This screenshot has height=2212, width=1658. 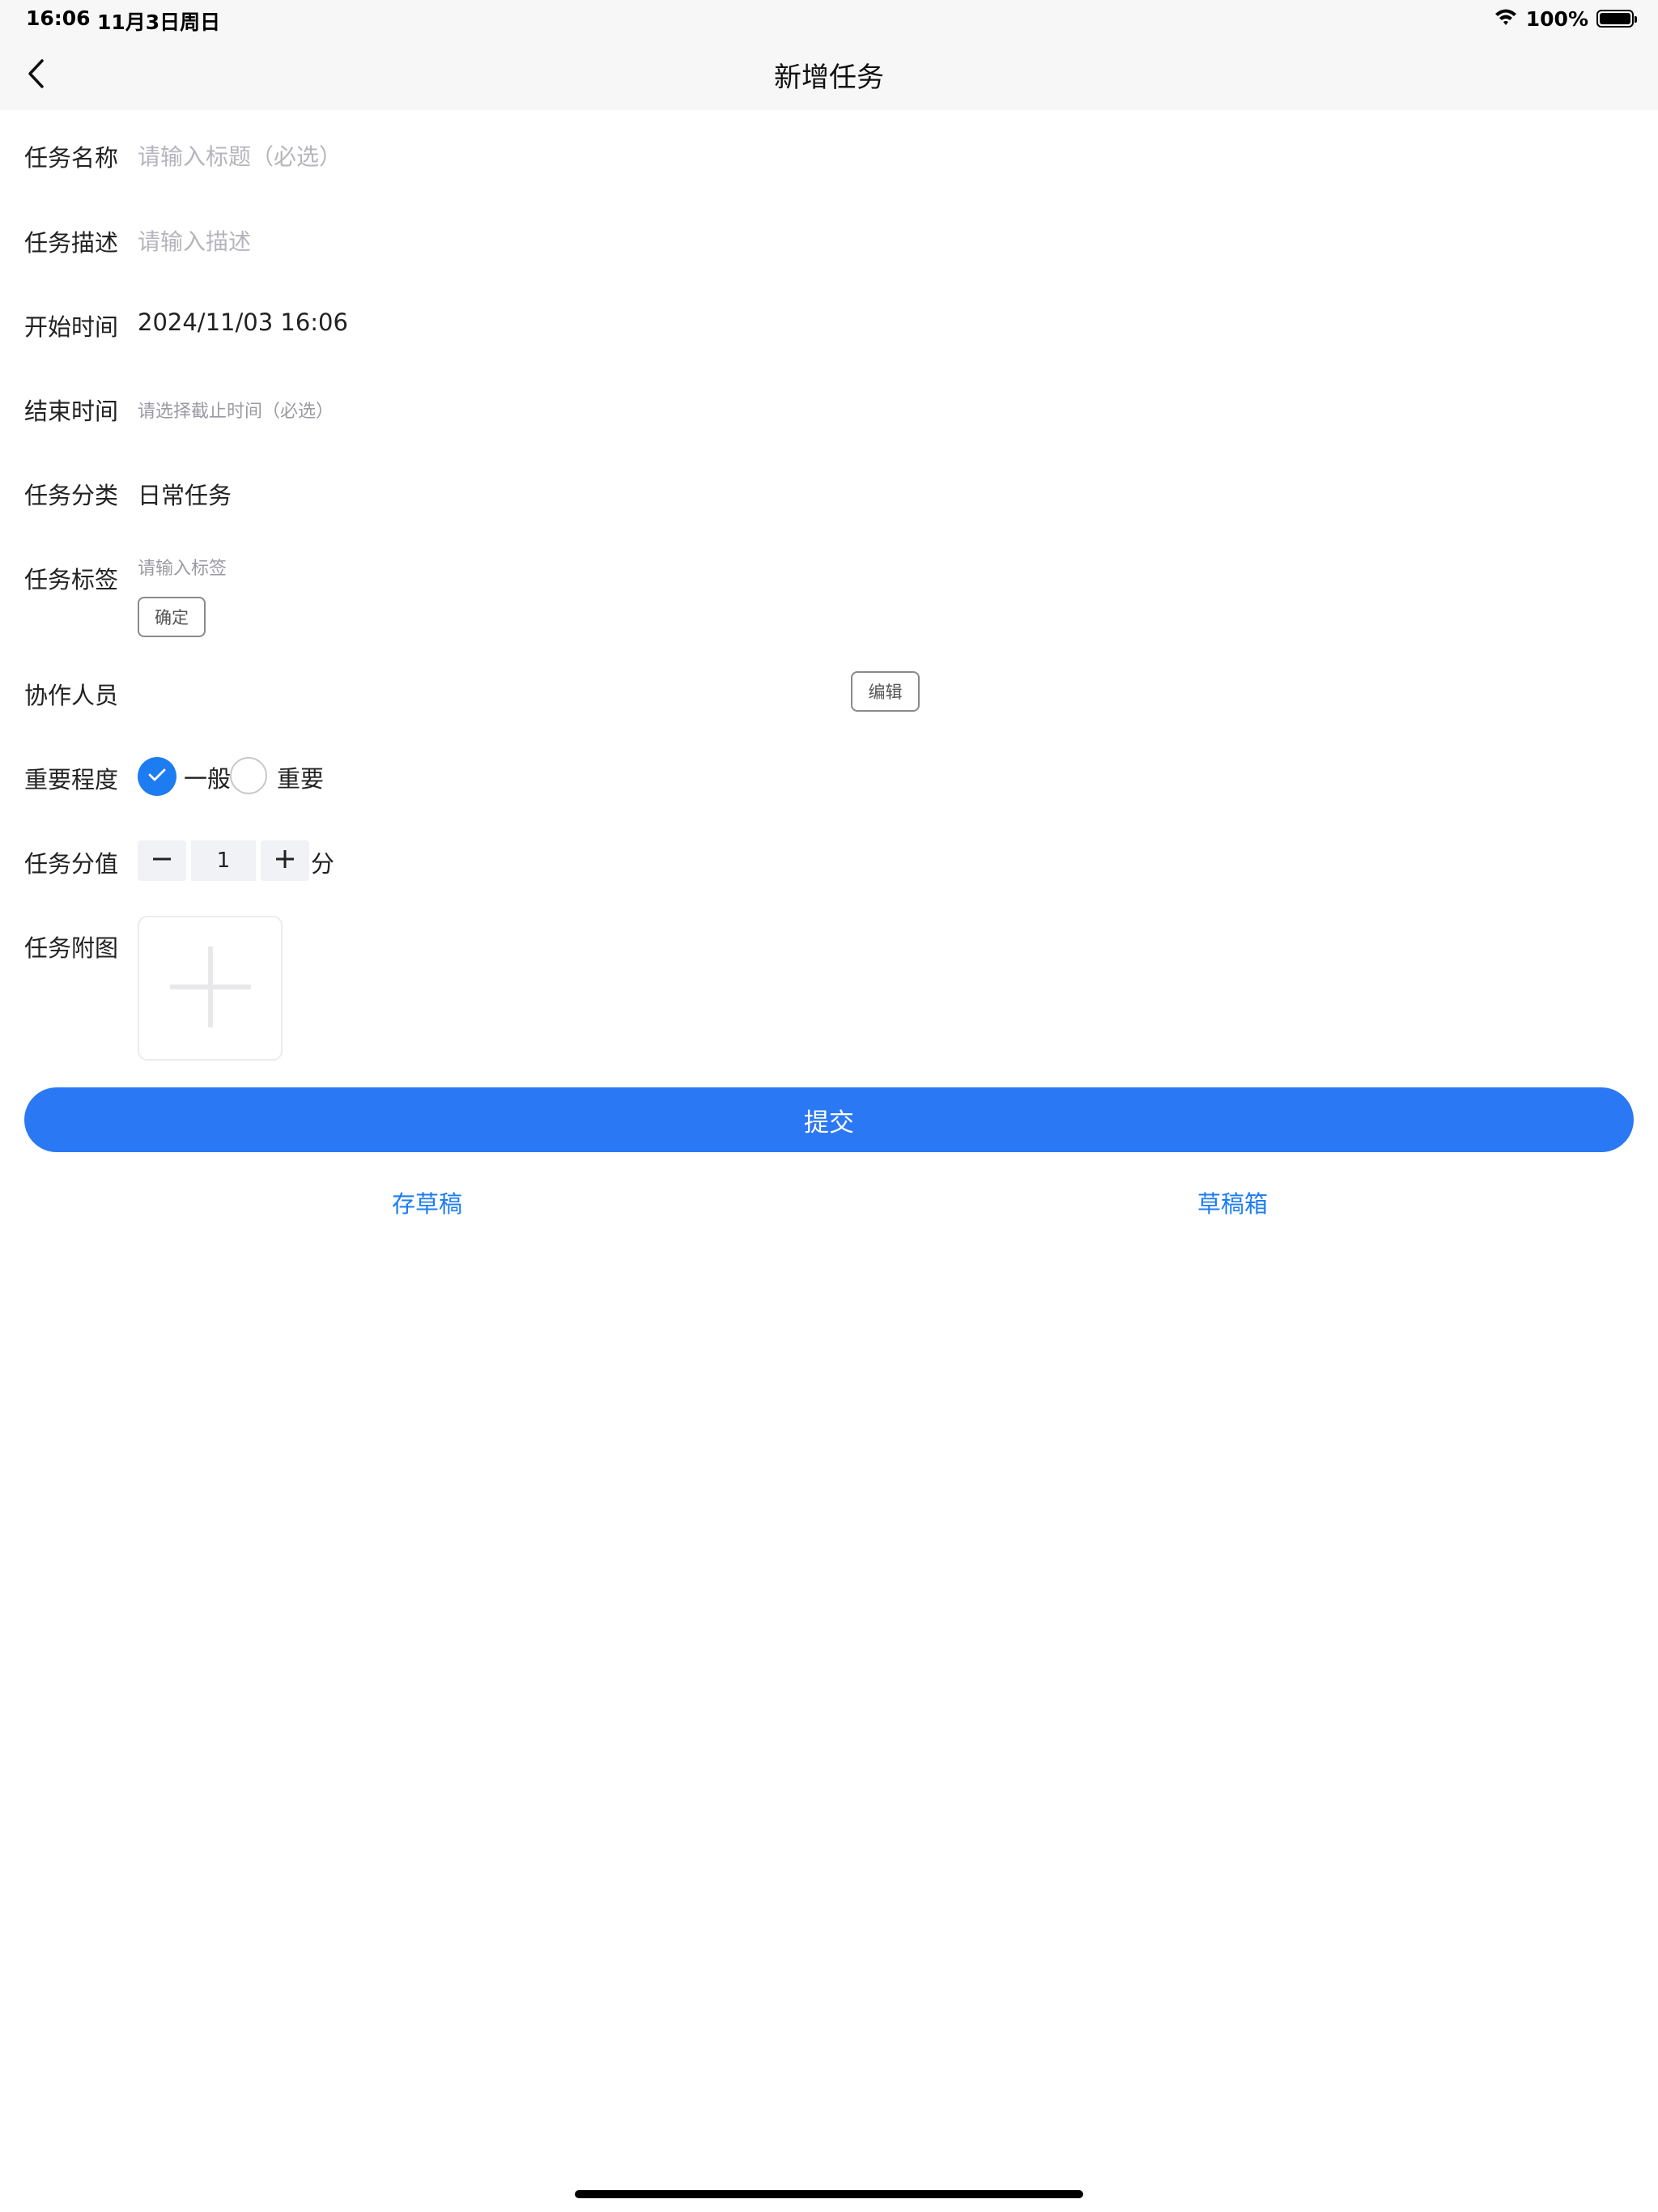 What do you see at coordinates (159, 22) in the screenshot?
I see `status-date: 11月3日周日` at bounding box center [159, 22].